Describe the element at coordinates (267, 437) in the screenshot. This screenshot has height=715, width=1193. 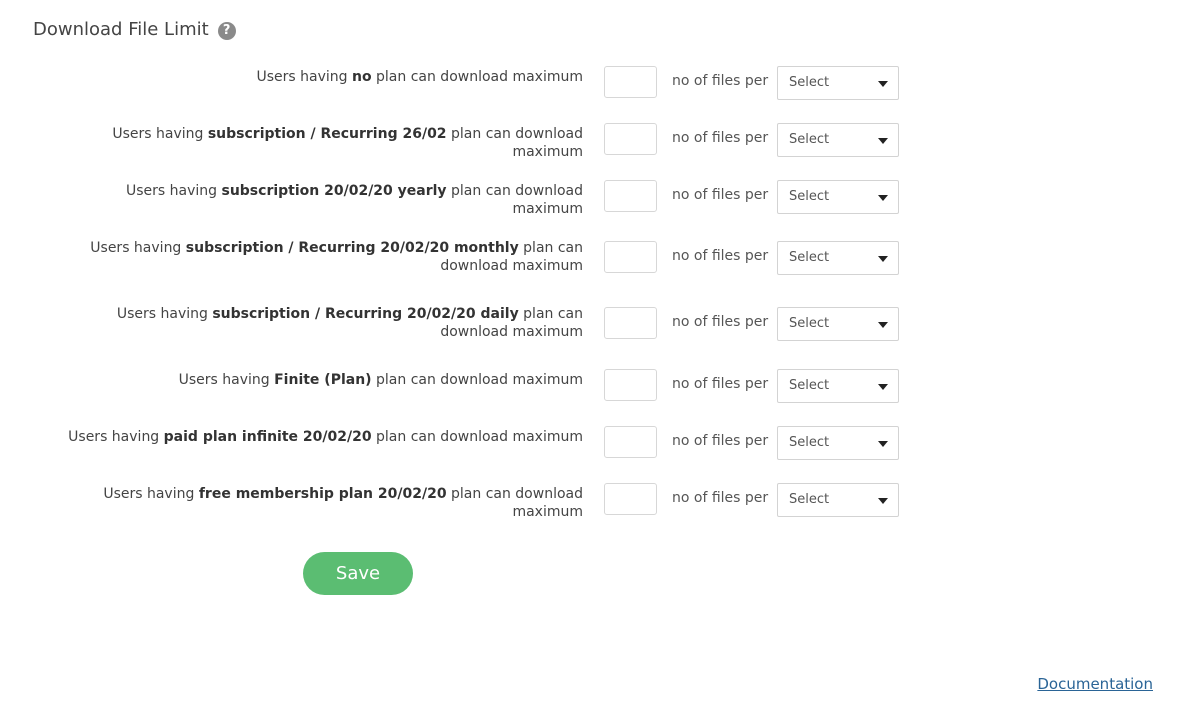
I see `plan-name: paid plan infinite 20/02/20` at that location.